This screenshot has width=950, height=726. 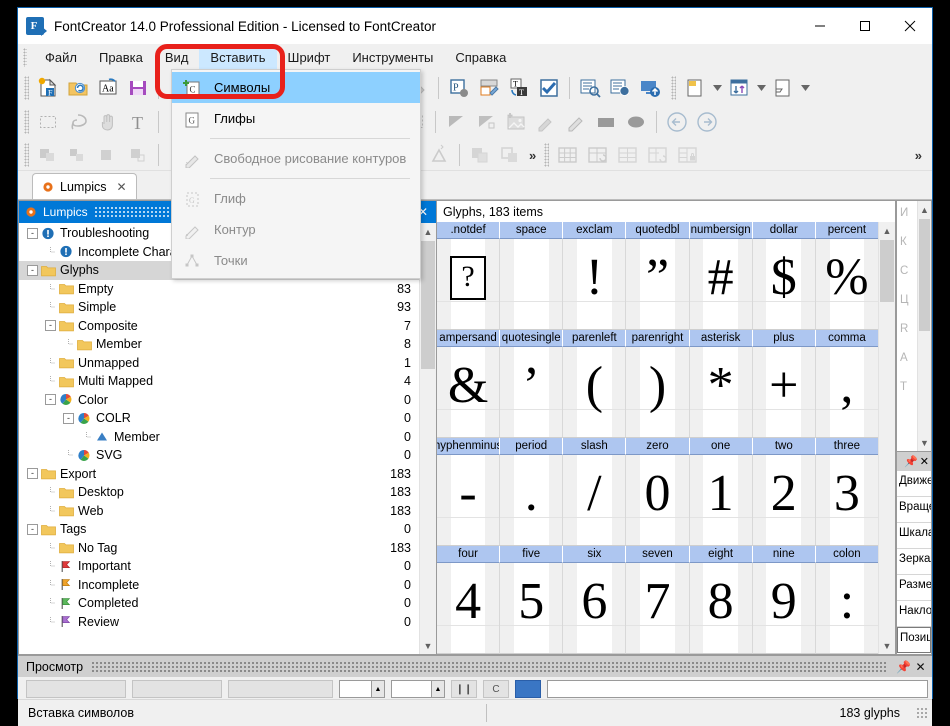 I want to click on table-lock-icon, so click(x=688, y=155).